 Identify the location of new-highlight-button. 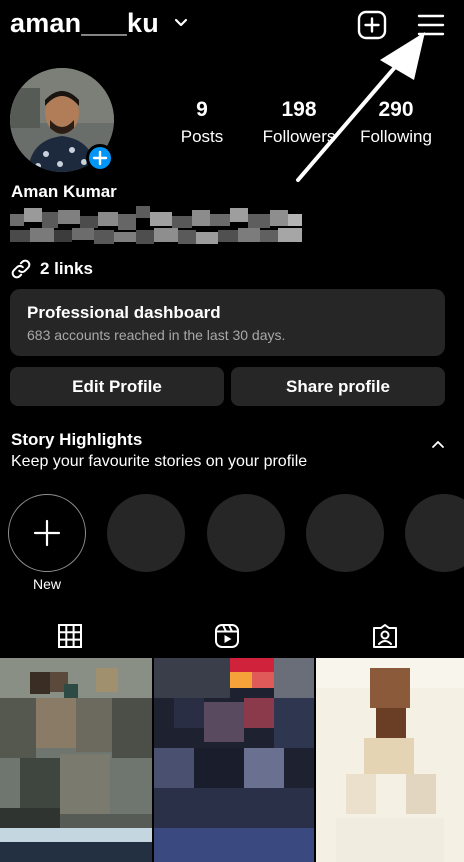
(47, 533).